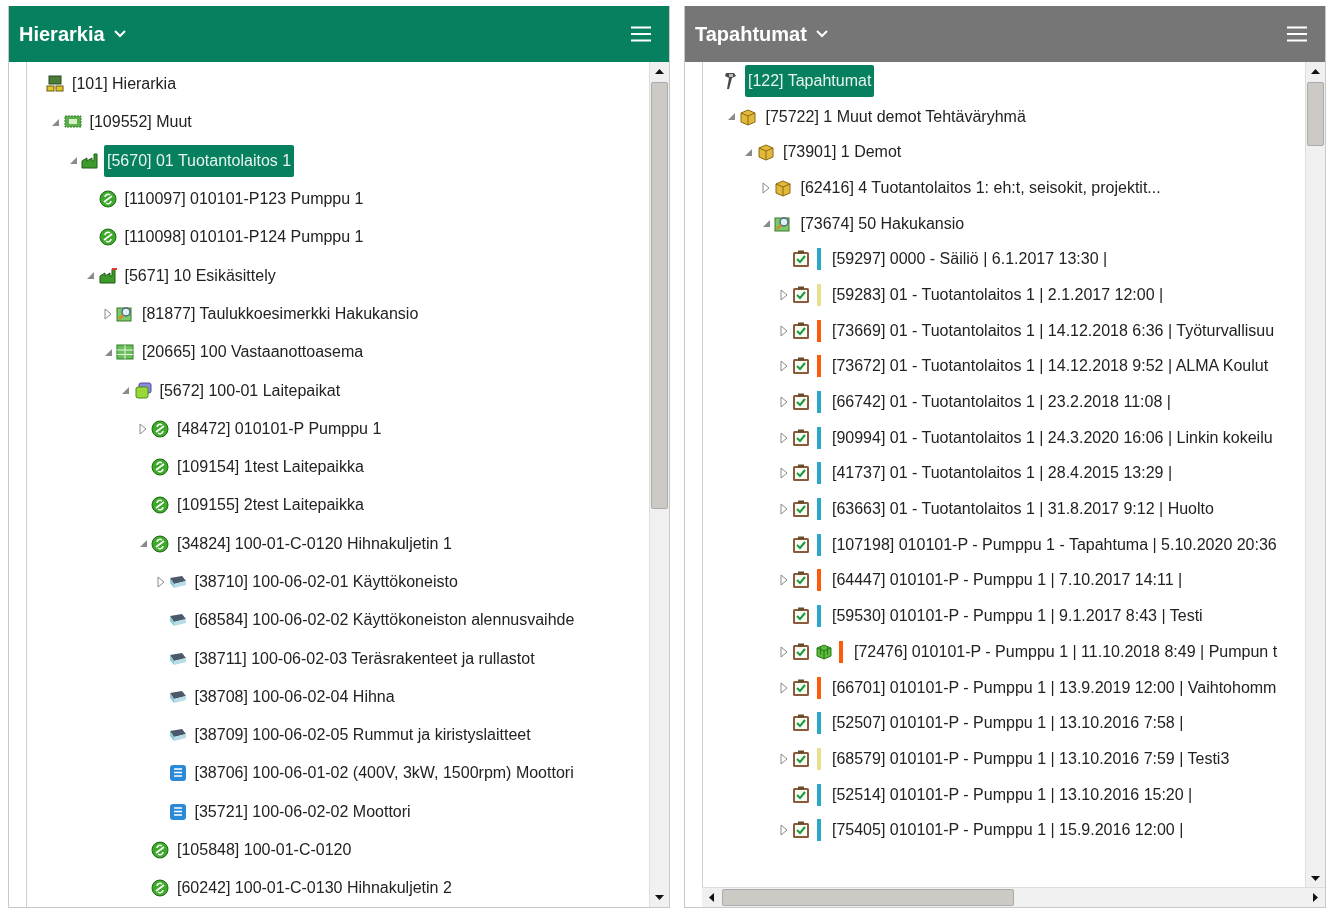 The image size is (1330, 908). What do you see at coordinates (1007, 723) in the screenshot?
I see `tree-item: [52507] 010101-P - Pumppu 1 | 13.10.2016 7:58 |` at bounding box center [1007, 723].